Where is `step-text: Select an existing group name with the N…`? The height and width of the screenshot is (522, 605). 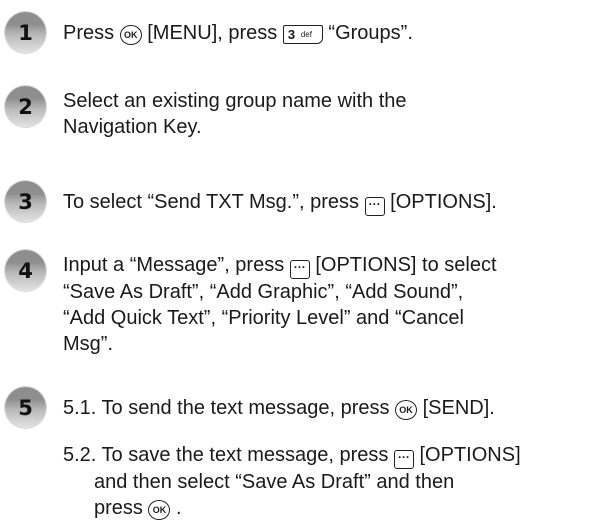 step-text: Select an existing group name with the N… is located at coordinates (235, 114).